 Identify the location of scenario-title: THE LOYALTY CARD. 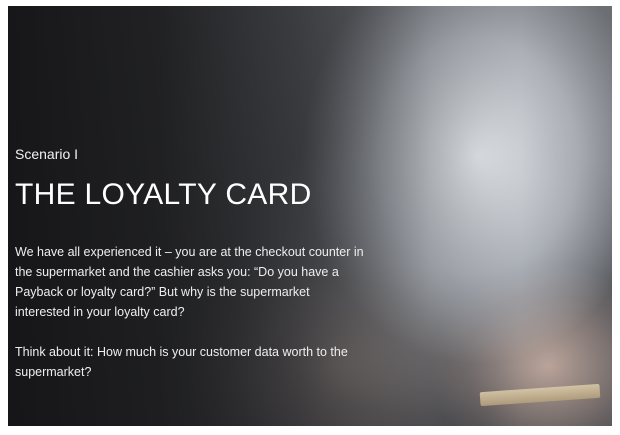
(163, 194).